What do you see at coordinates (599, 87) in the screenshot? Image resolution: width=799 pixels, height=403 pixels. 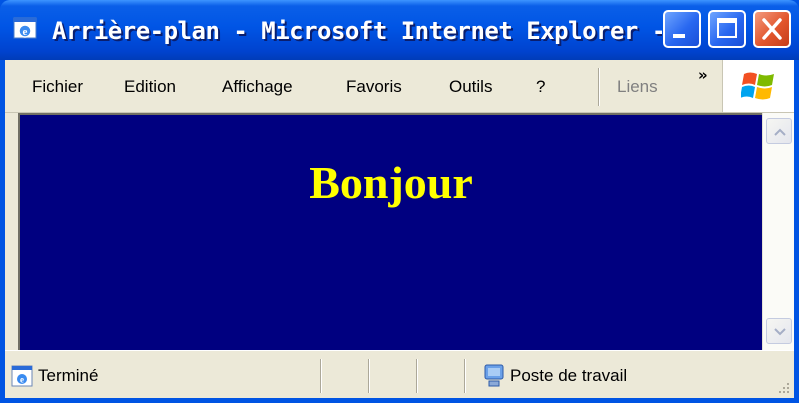 I see `menu-separator` at bounding box center [599, 87].